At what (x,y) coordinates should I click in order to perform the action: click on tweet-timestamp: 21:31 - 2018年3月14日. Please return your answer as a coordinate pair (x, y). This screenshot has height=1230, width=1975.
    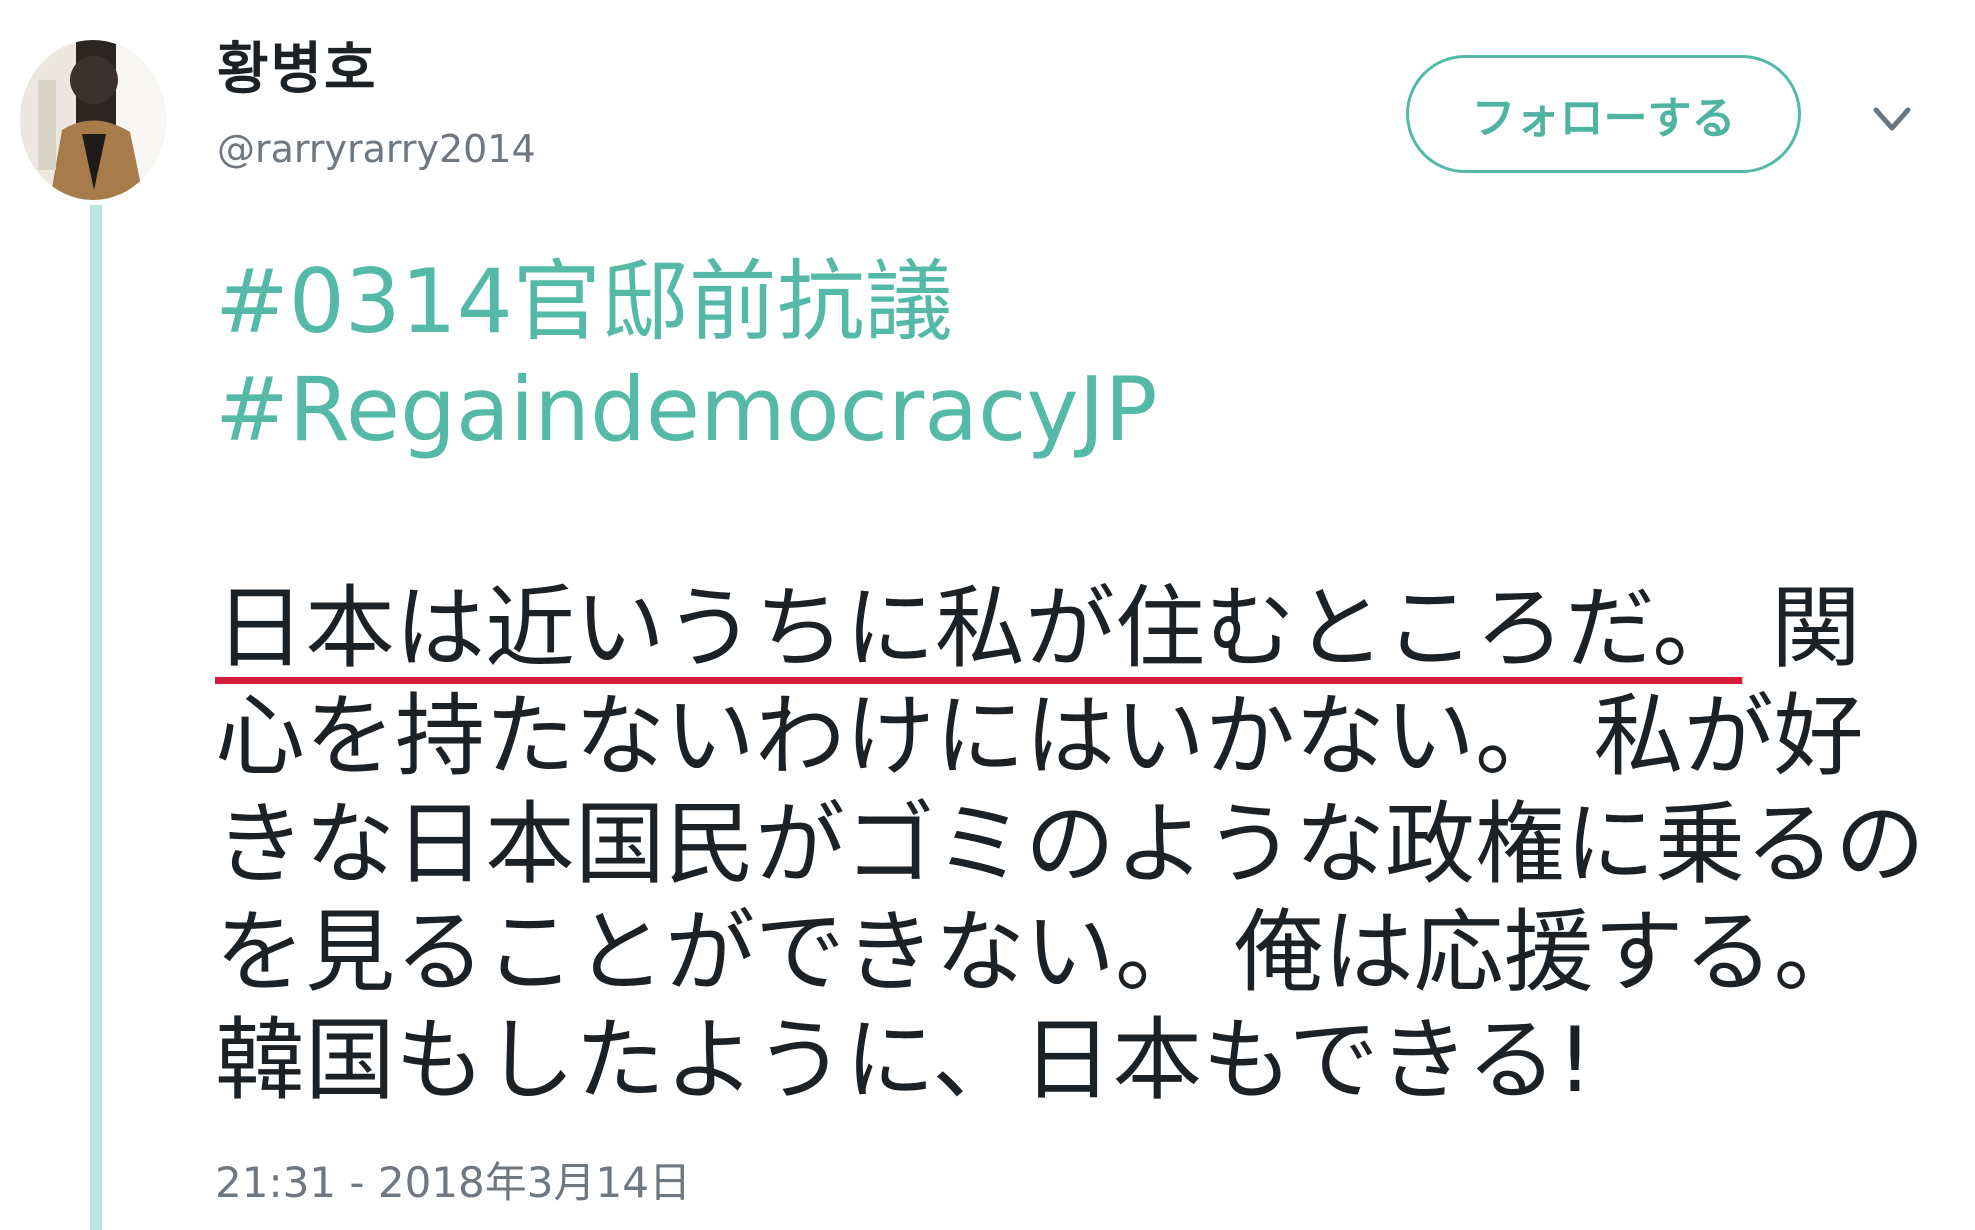
    Looking at the image, I should click on (453, 1183).